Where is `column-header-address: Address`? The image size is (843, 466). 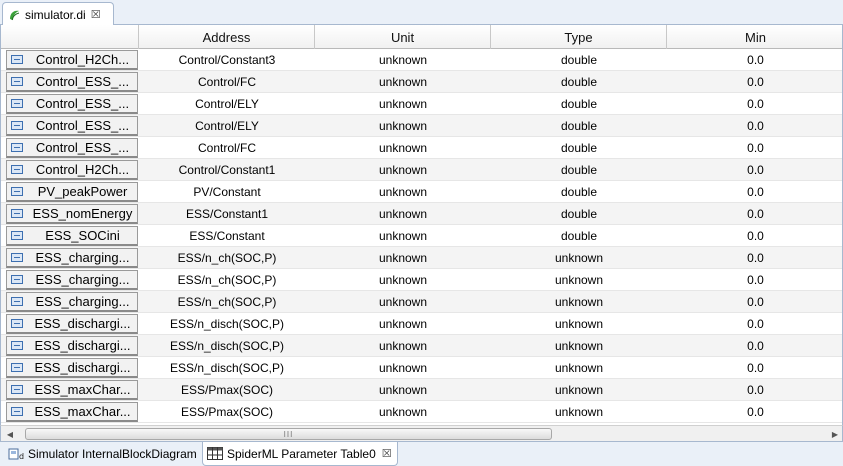
column-header-address: Address is located at coordinates (227, 37).